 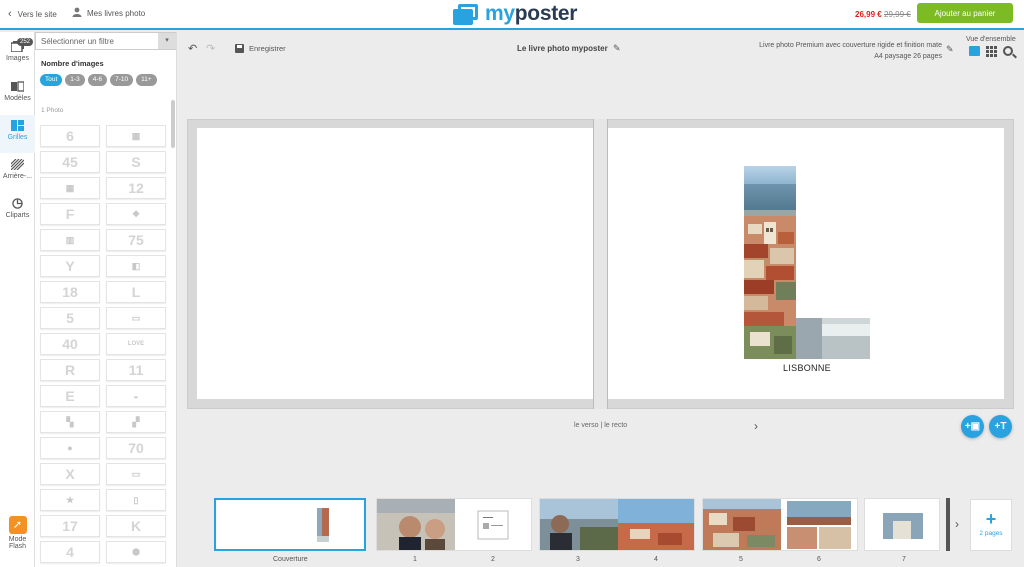 I want to click on thumbnail-label-2: 2, so click(x=493, y=559).